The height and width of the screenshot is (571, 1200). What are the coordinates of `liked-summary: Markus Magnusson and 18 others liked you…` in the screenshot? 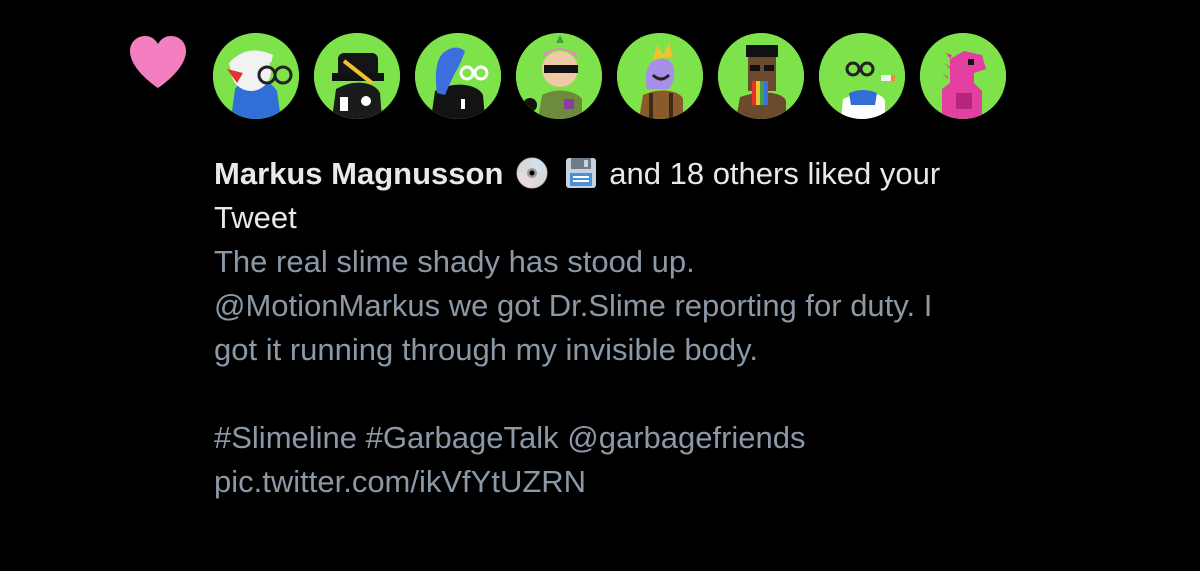 It's located at (694, 196).